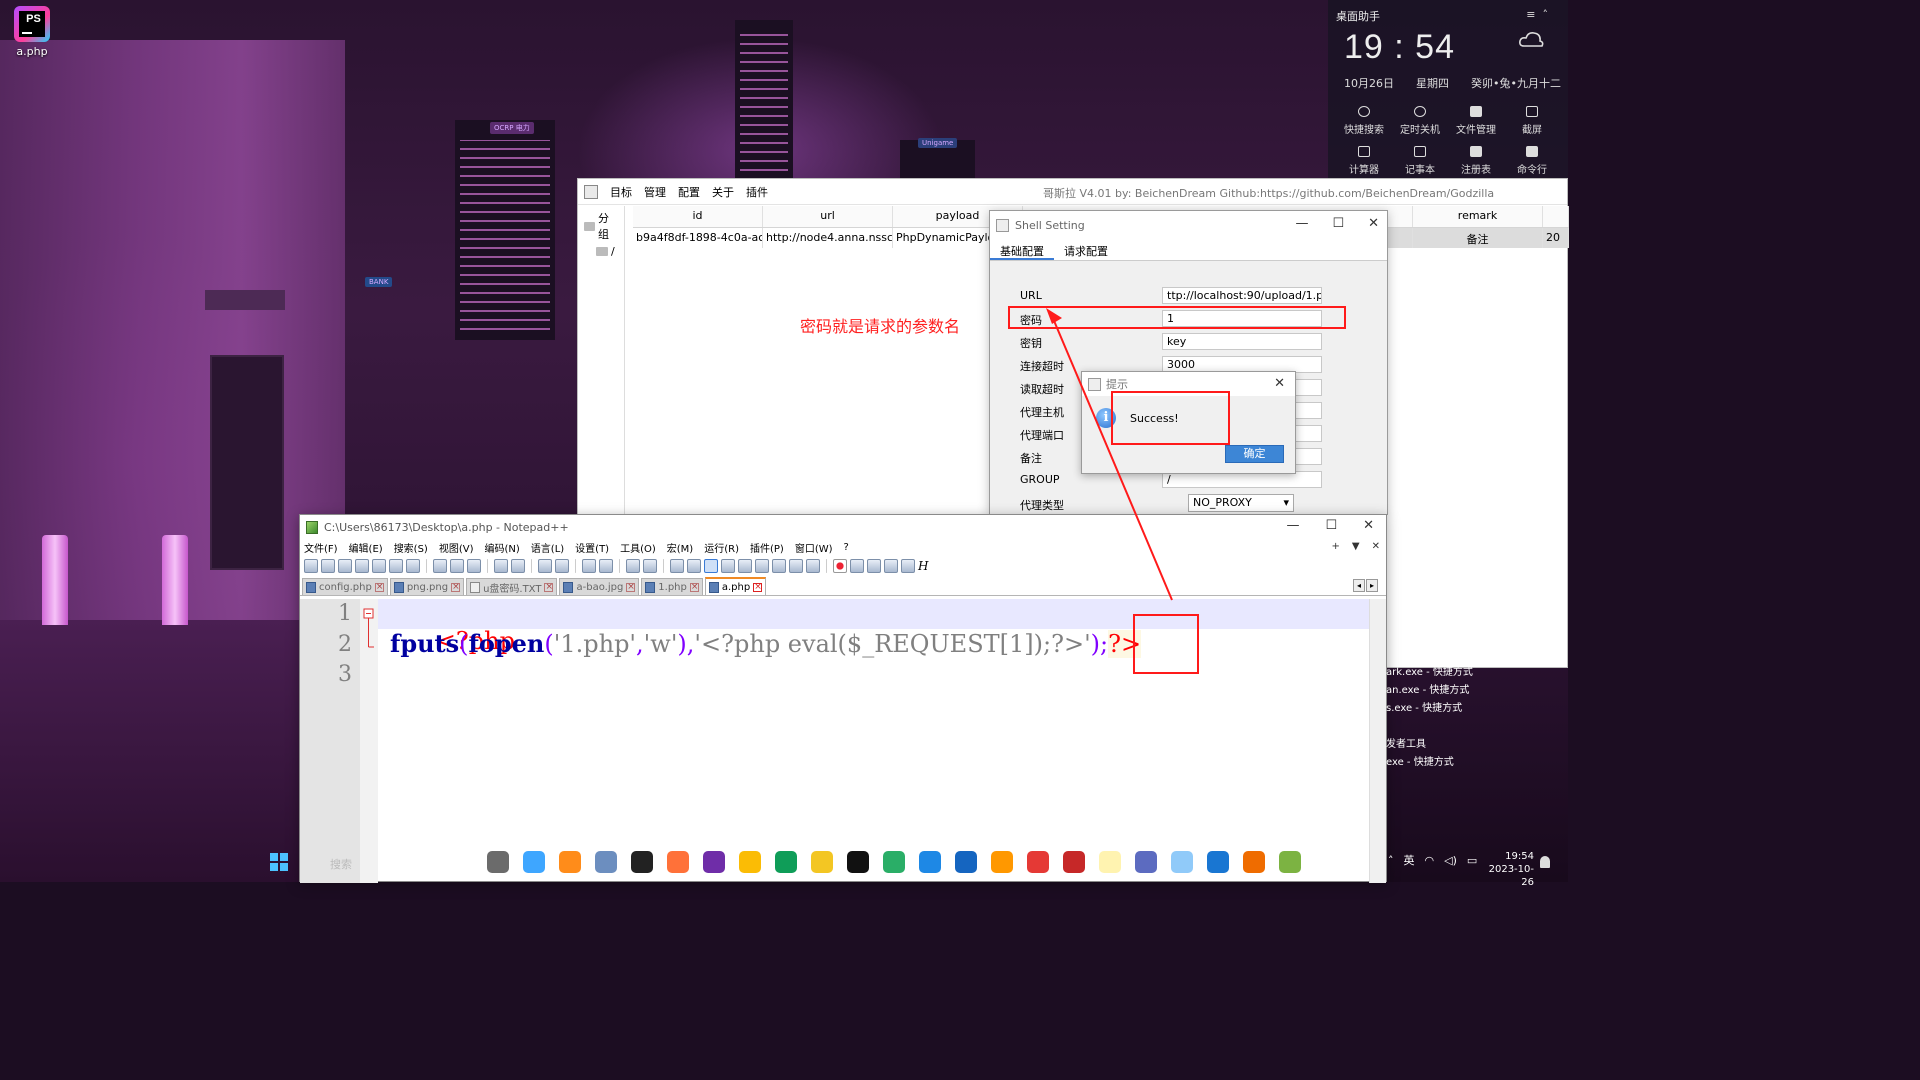 The width and height of the screenshot is (1920, 1080). What do you see at coordinates (279, 862) in the screenshot?
I see `windows-start-icon` at bounding box center [279, 862].